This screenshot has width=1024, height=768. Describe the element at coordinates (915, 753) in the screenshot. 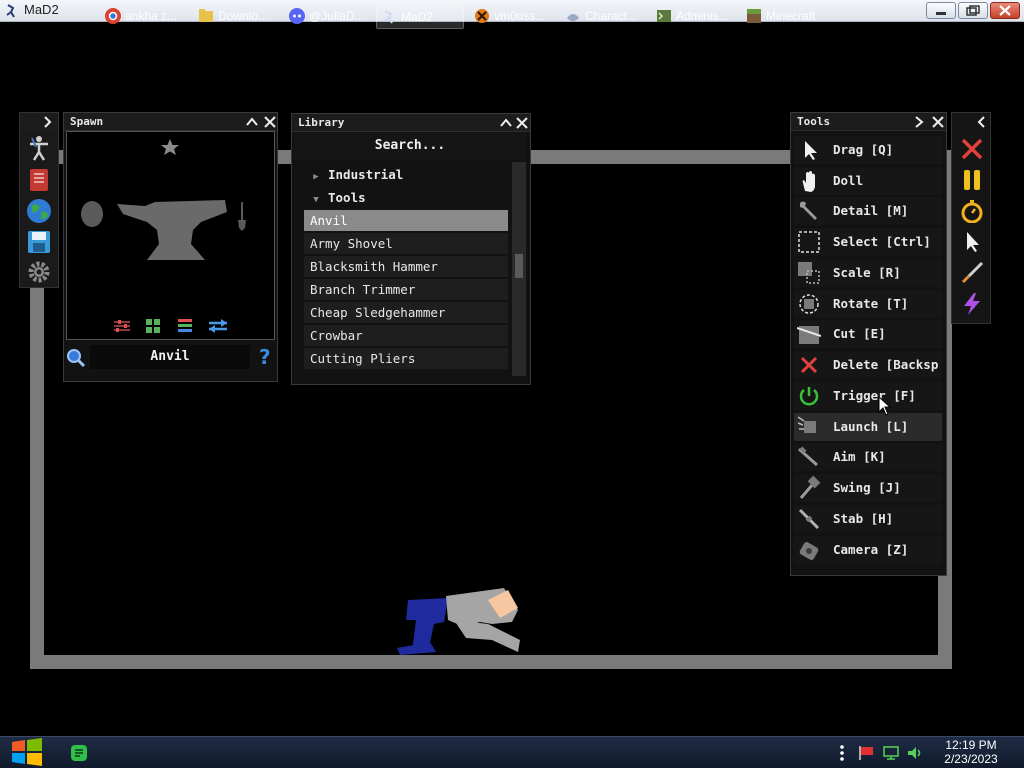

I see `volume-icon` at that location.